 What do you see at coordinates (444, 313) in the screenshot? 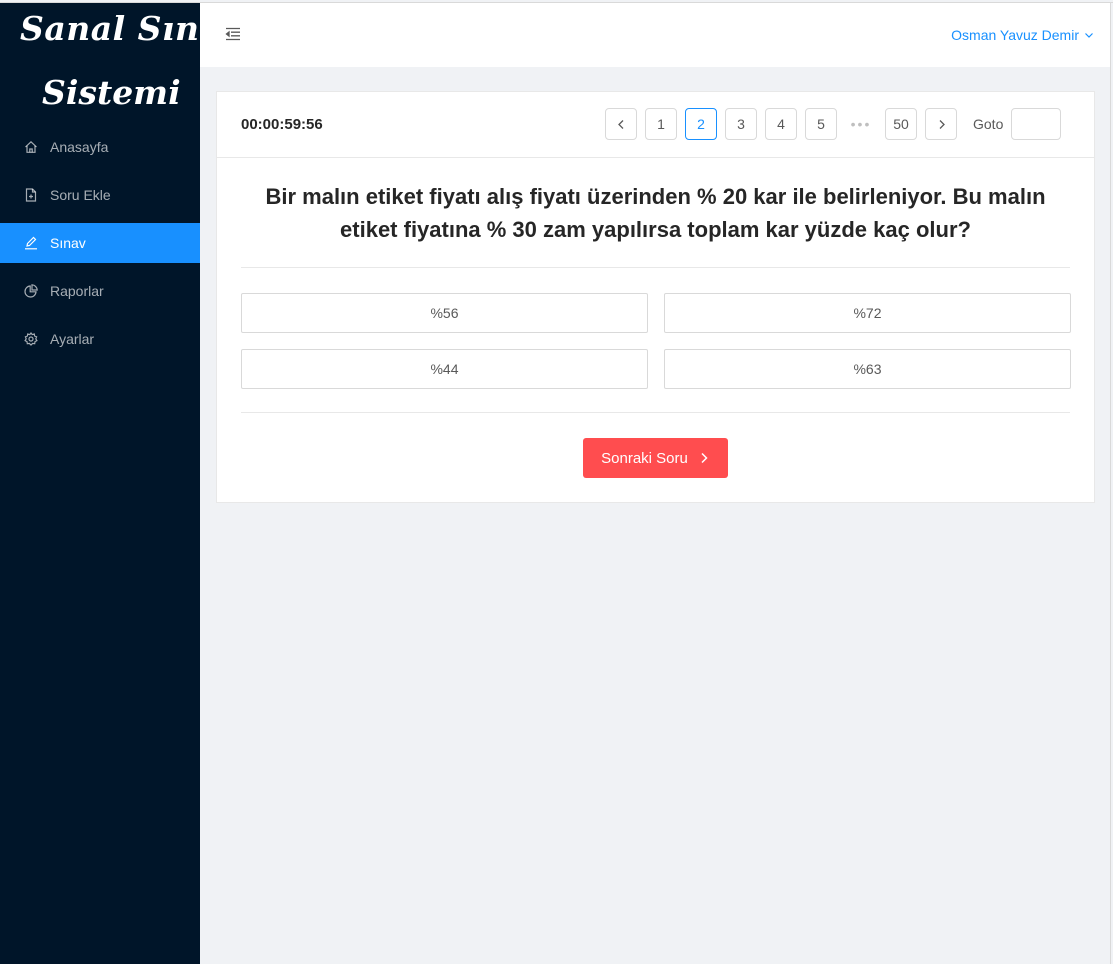
I see `answer-option-a: %56` at bounding box center [444, 313].